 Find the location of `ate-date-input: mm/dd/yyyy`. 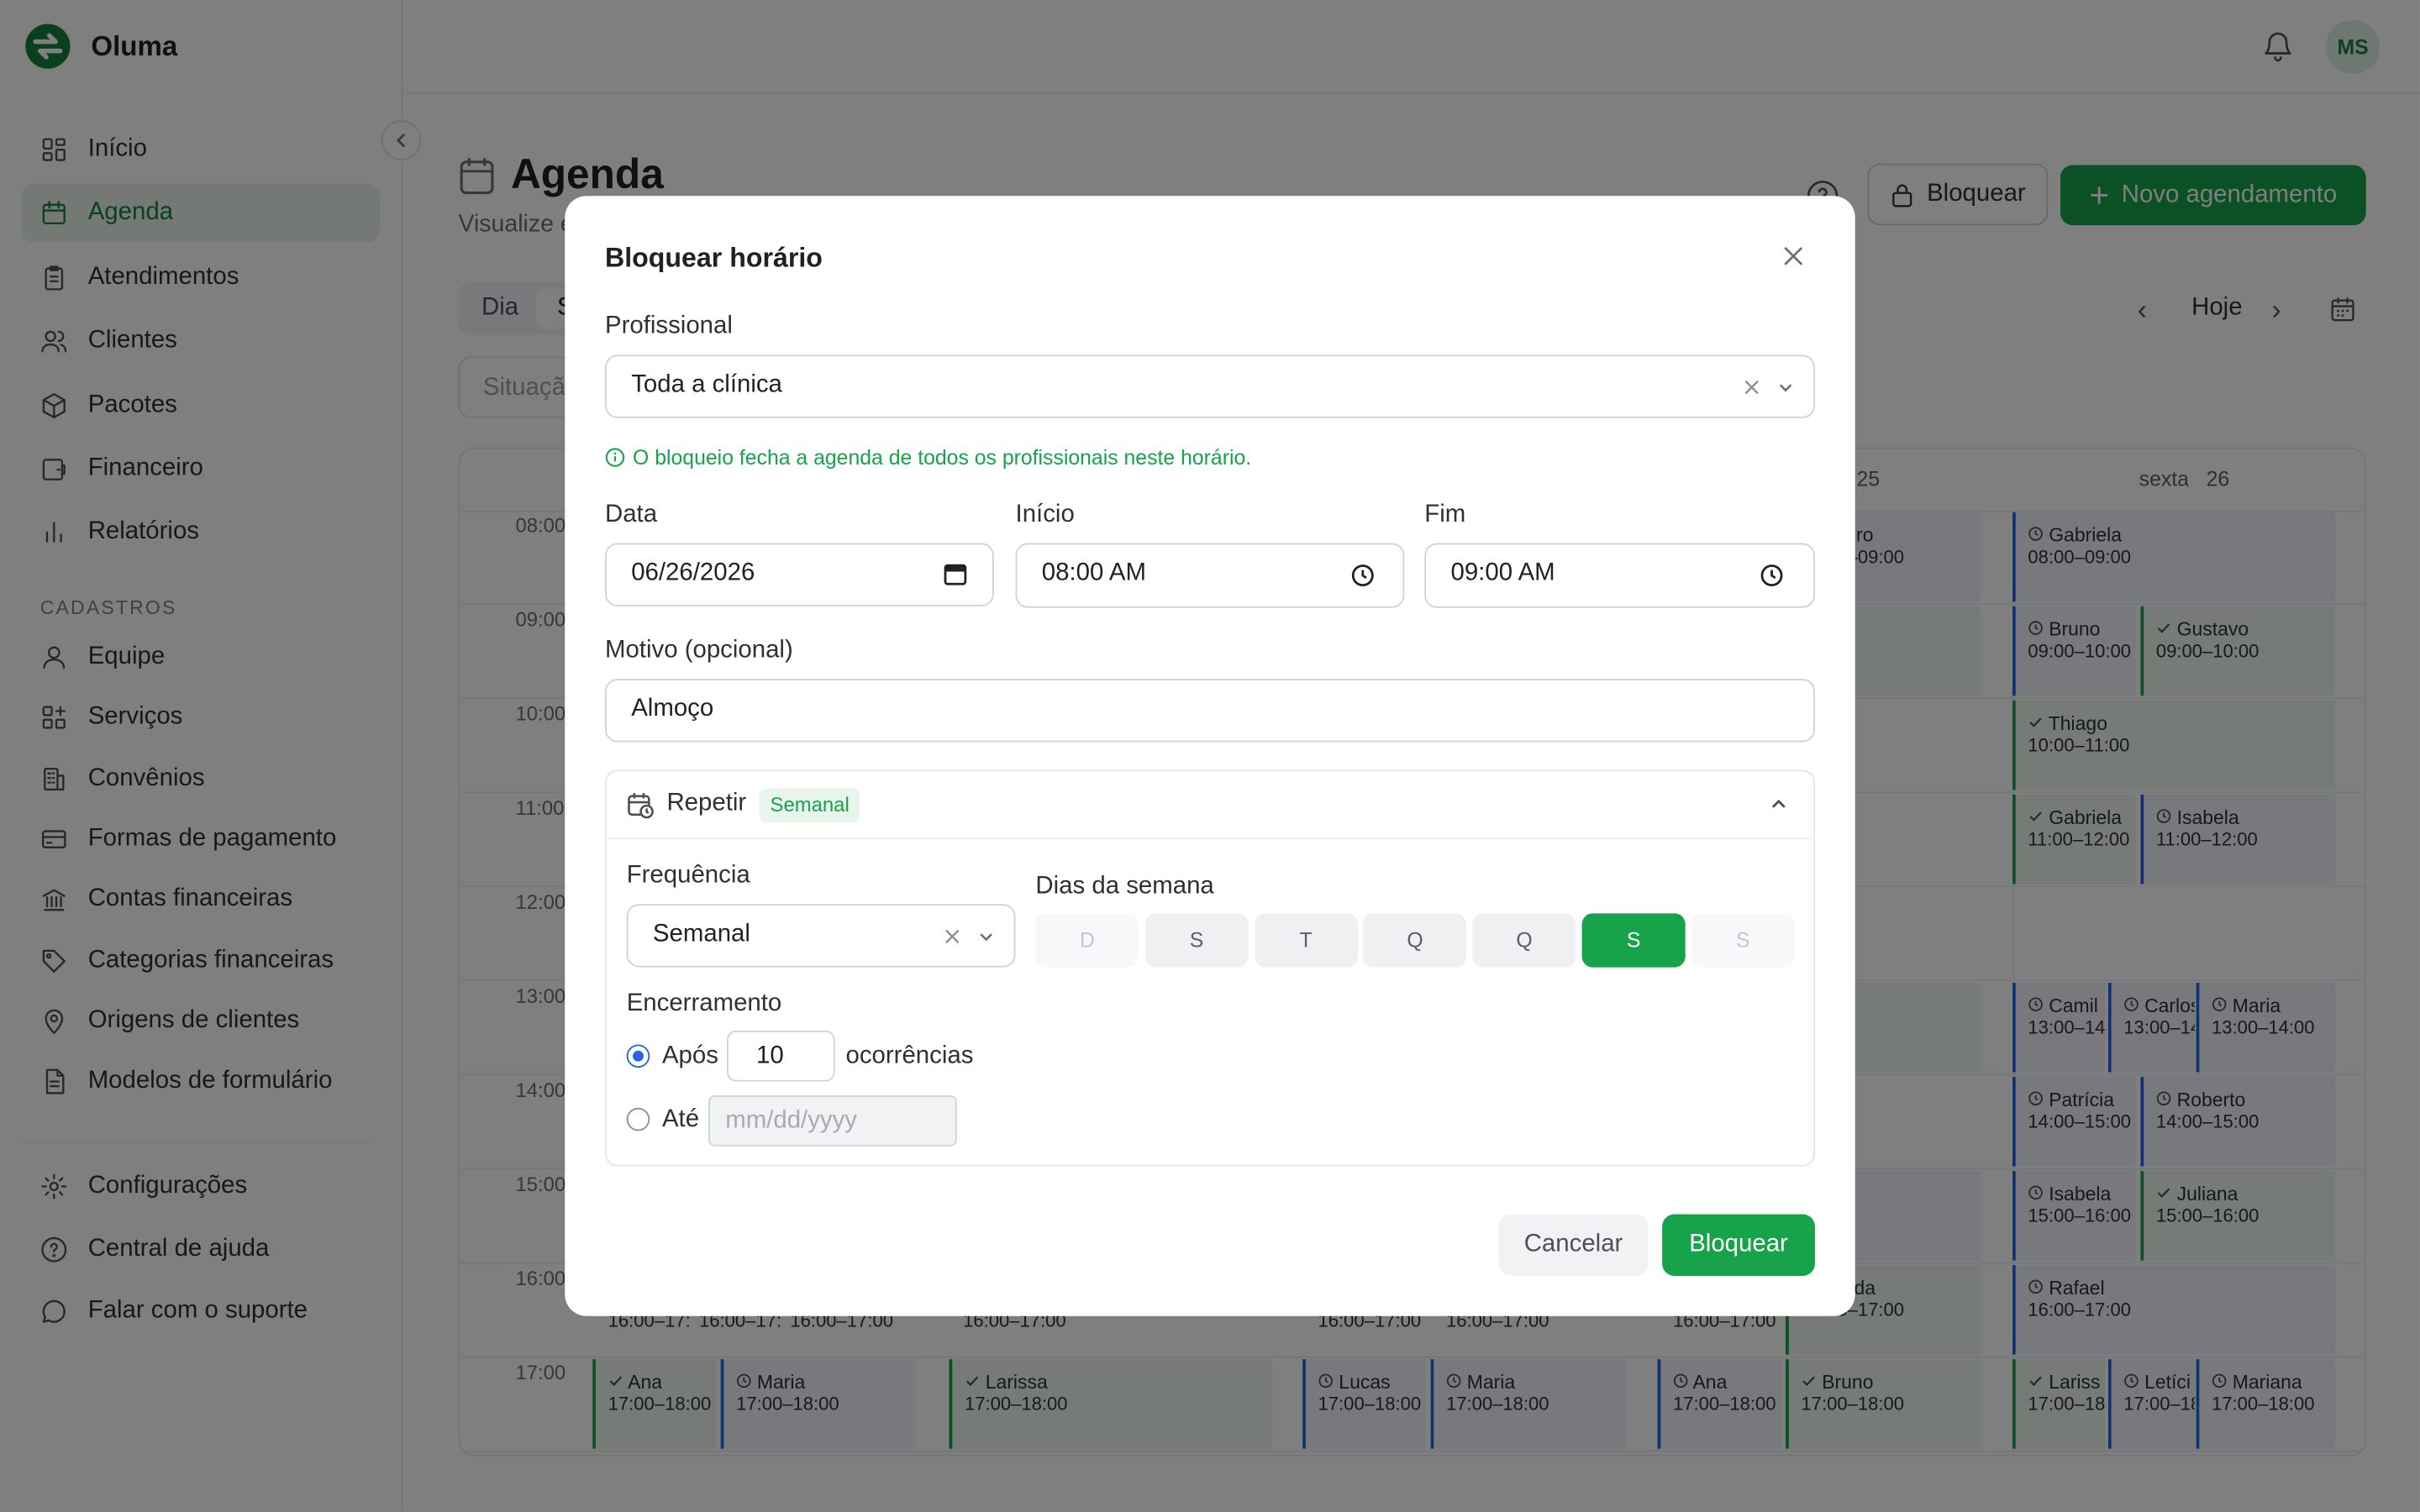

ate-date-input: mm/dd/yyyy is located at coordinates (832, 1121).